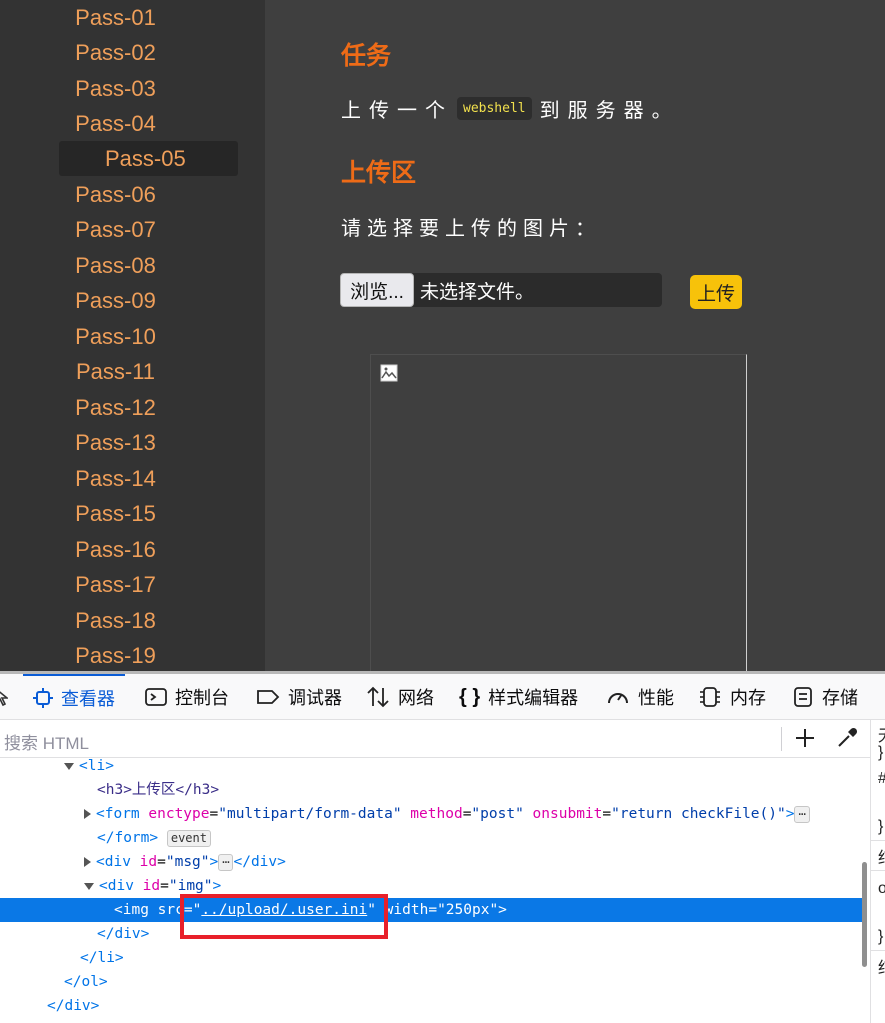 Image resolution: width=885 pixels, height=1023 pixels. I want to click on div-img-open-tag: <div, so click(116, 886).